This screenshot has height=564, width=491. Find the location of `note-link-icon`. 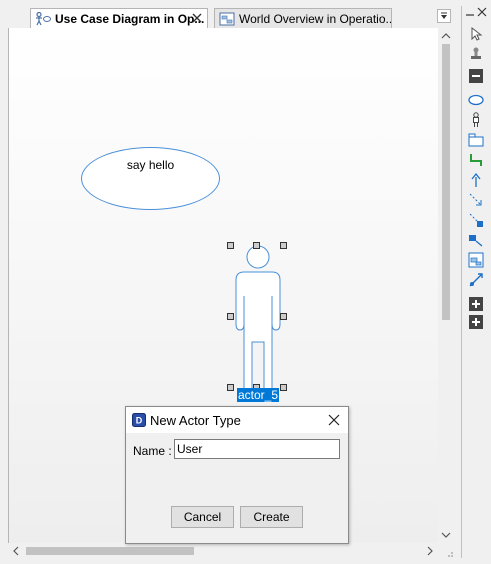

note-link-icon is located at coordinates (476, 280).